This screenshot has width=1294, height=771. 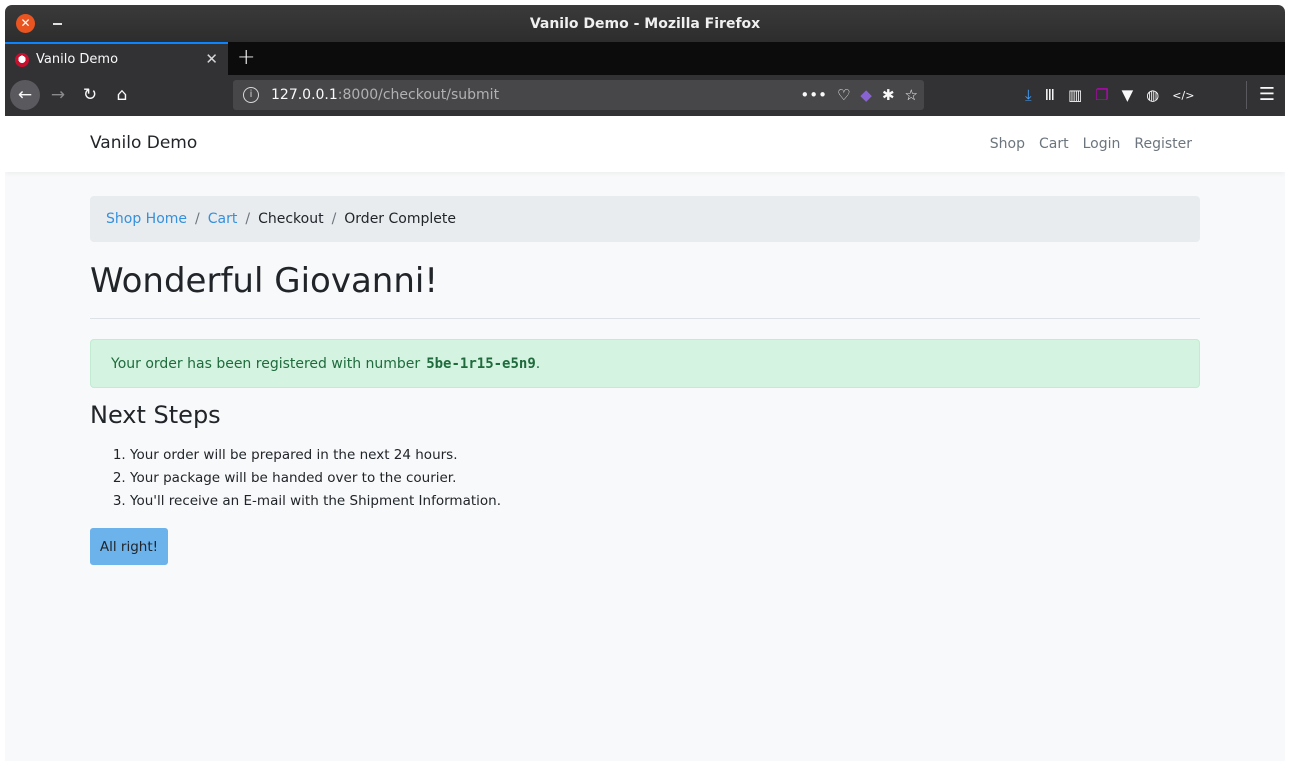 What do you see at coordinates (1101, 95) in the screenshot?
I see `containers-icon: ❐` at bounding box center [1101, 95].